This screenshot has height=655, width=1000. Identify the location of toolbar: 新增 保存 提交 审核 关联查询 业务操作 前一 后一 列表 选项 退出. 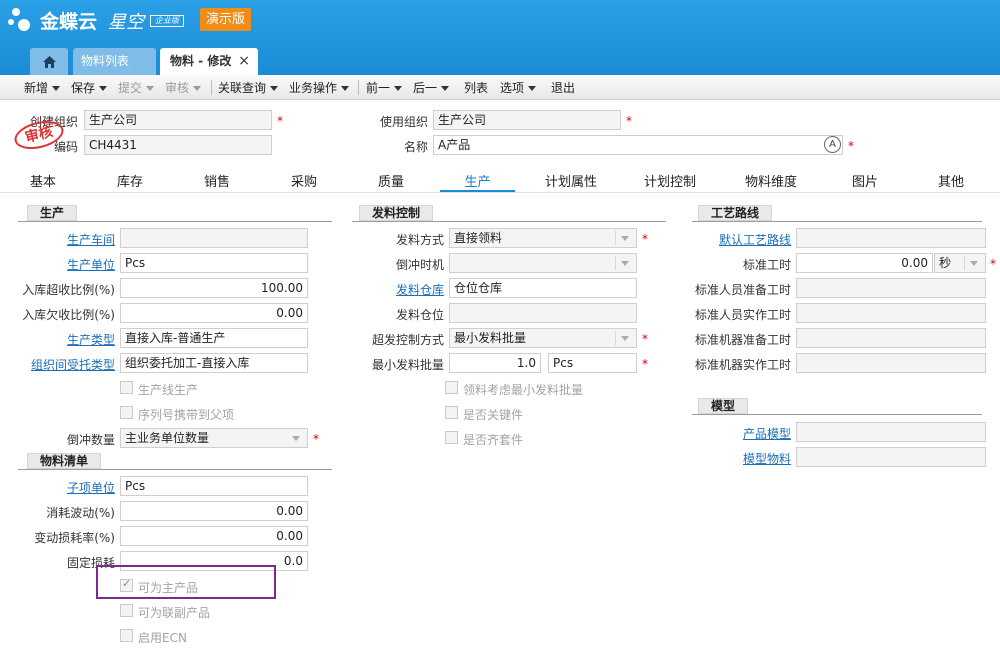
(500, 87).